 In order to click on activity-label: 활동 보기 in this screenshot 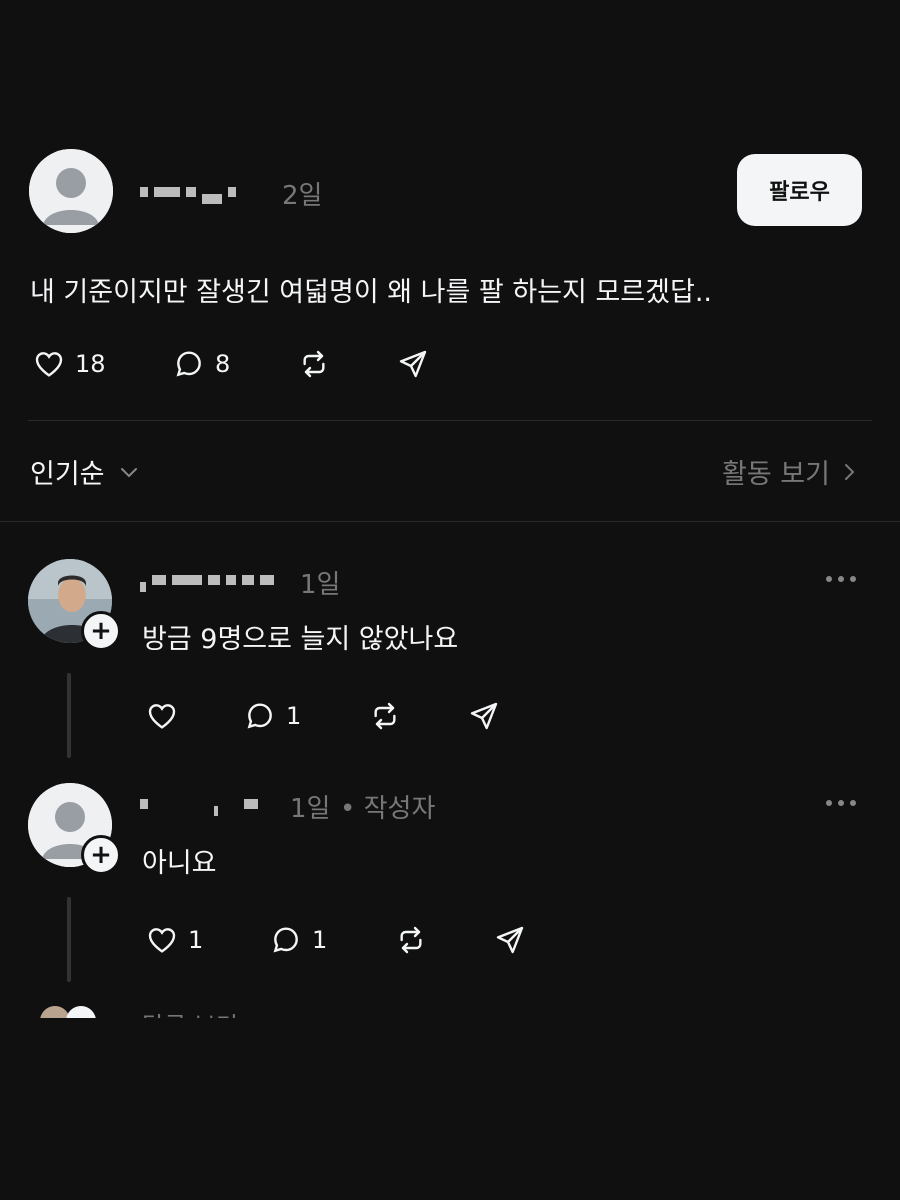, I will do `click(776, 474)`.